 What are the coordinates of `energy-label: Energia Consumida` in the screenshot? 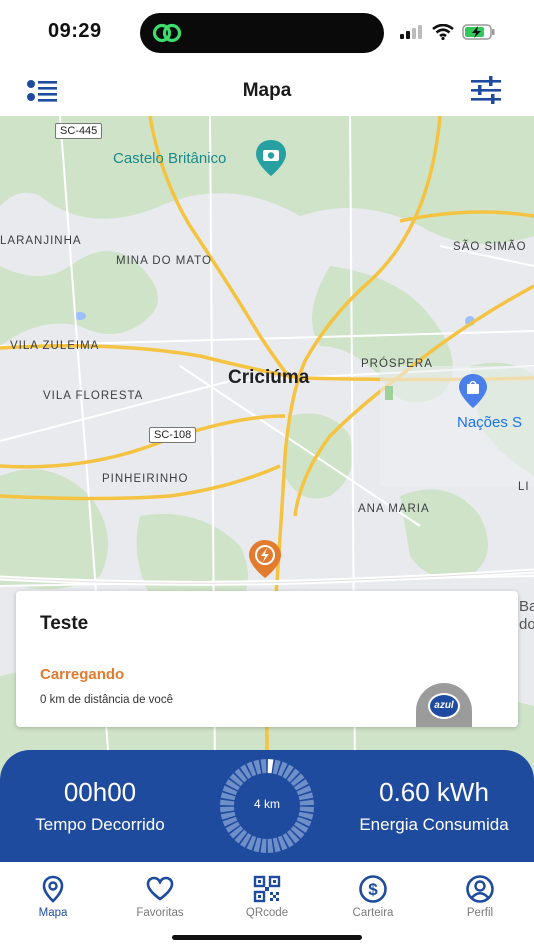 It's located at (434, 824).